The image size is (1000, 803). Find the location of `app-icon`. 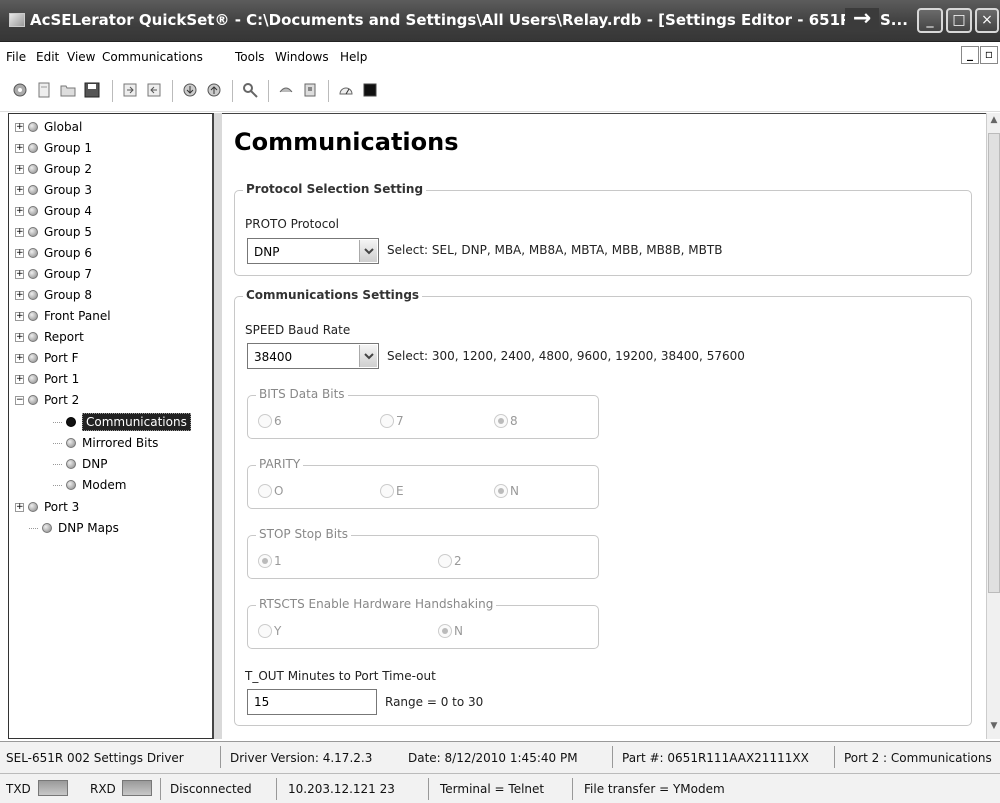

app-icon is located at coordinates (17, 20).